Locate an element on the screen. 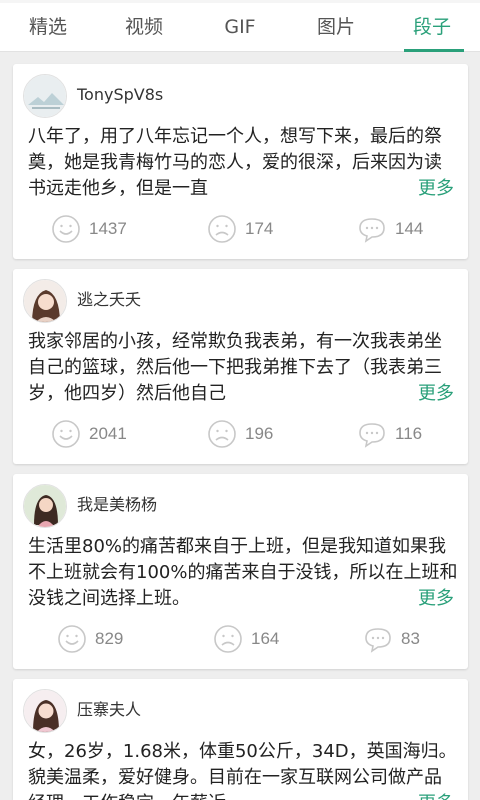 This screenshot has width=480, height=800. tab-video: 视频 is located at coordinates (144, 27).